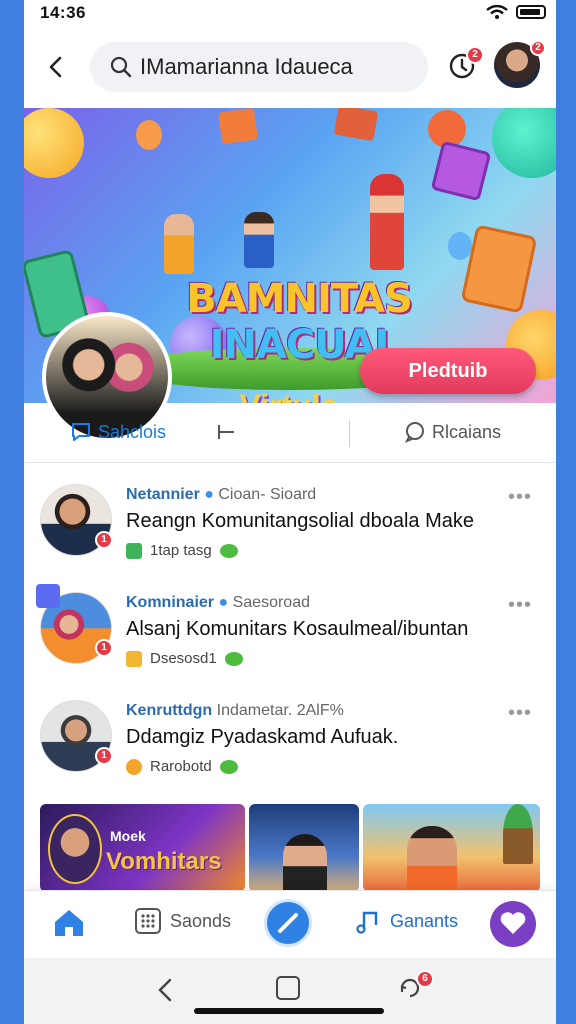 This screenshot has width=576, height=1024. What do you see at coordinates (271, 602) in the screenshot?
I see `post-meta: Saesoroad` at bounding box center [271, 602].